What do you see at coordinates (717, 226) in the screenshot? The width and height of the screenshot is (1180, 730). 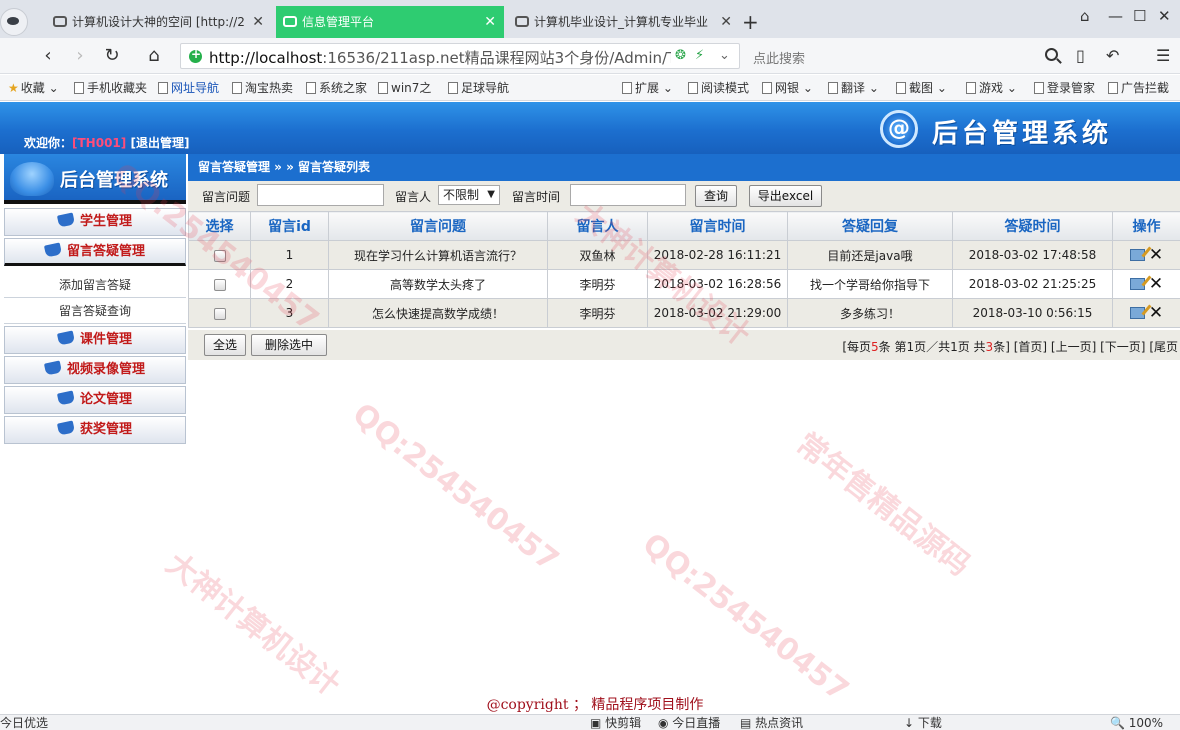 I see `column-header: 留言时间` at bounding box center [717, 226].